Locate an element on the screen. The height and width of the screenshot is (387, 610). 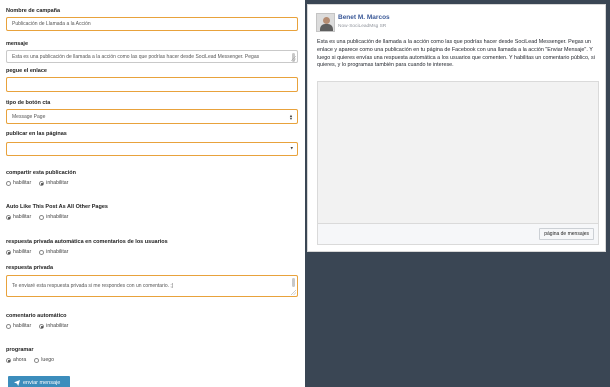
private-reply-scrollbar is located at coordinates (293, 282).